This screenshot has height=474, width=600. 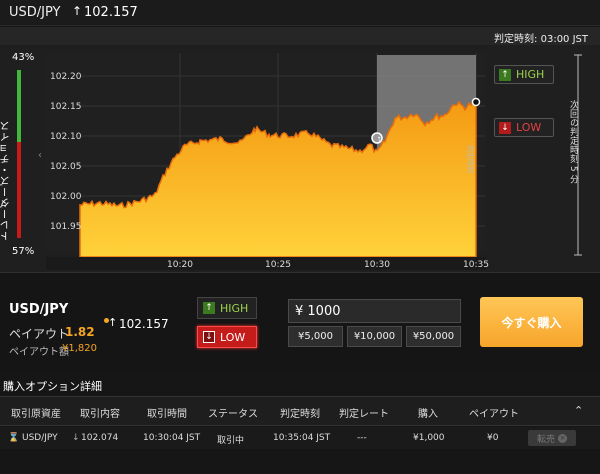 What do you see at coordinates (315, 336) in the screenshot?
I see `preset-5000-button: ¥5,000` at bounding box center [315, 336].